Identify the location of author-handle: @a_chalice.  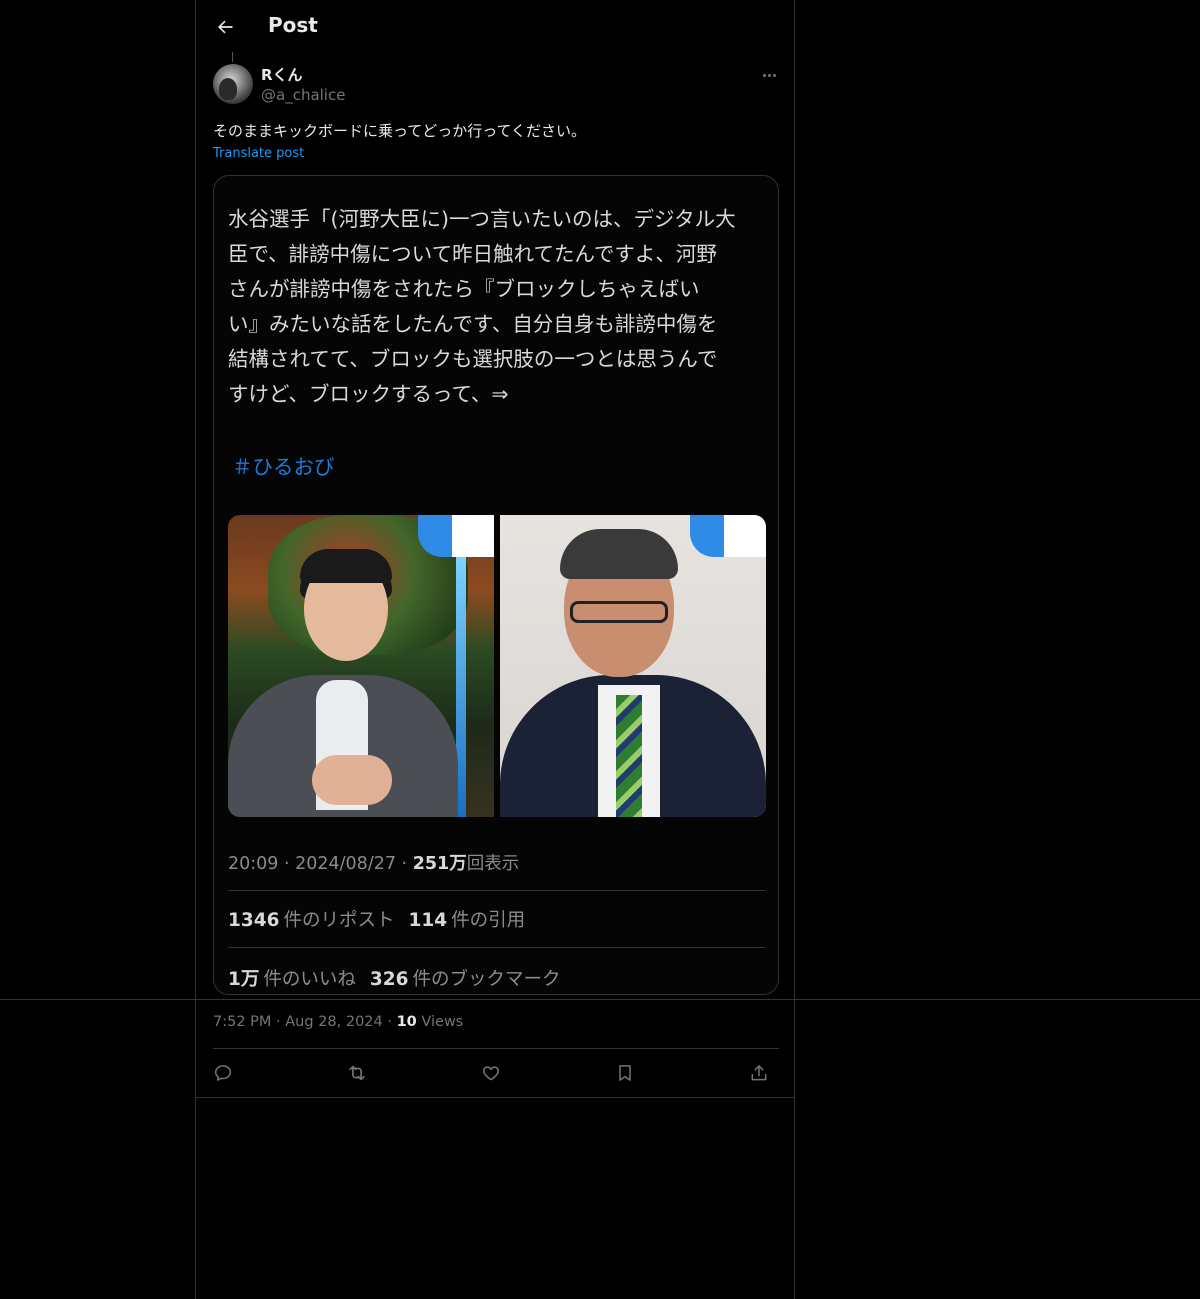
(303, 95).